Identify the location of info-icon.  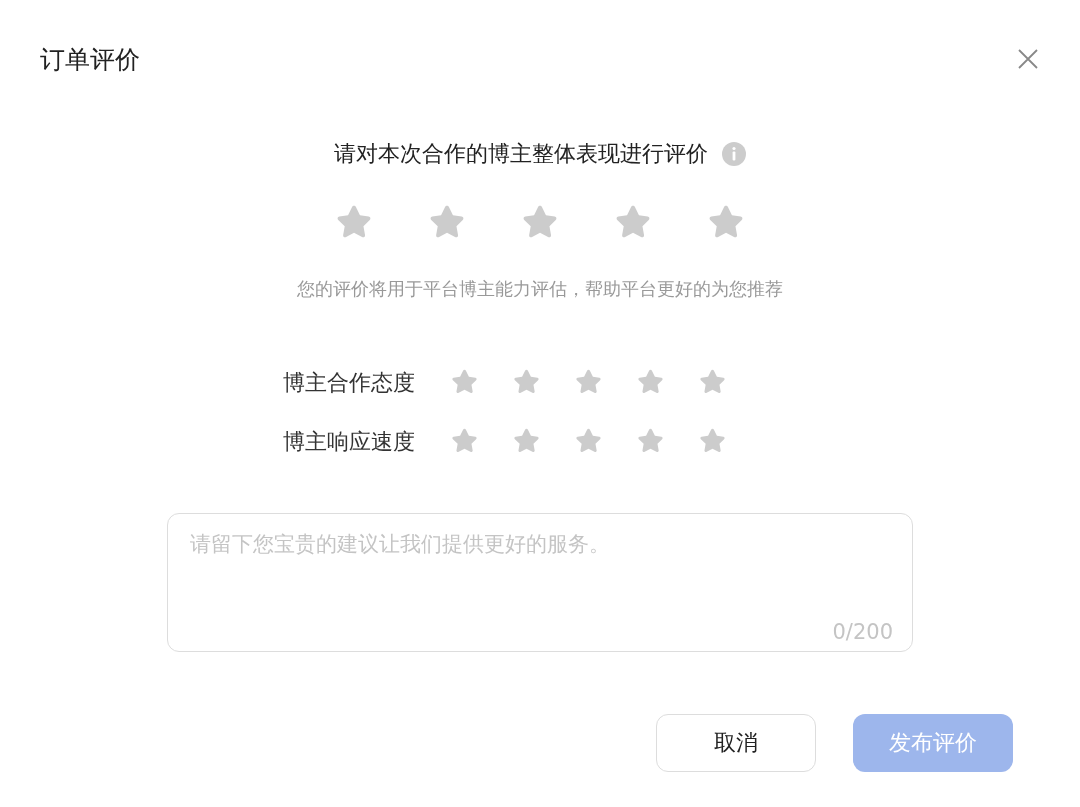
(734, 154).